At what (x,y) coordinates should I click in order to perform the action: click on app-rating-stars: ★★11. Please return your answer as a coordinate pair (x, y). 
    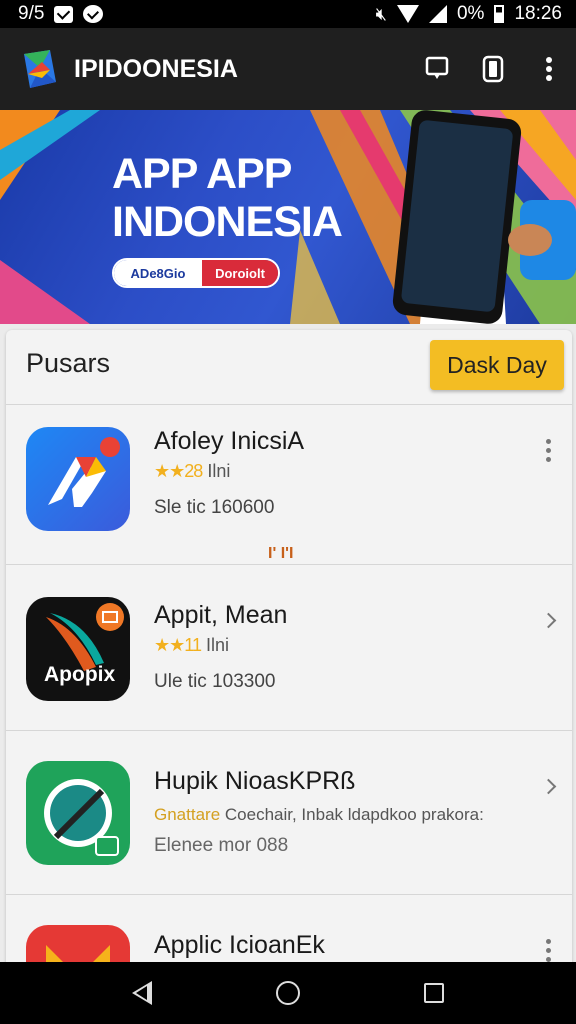
    Looking at the image, I should click on (178, 645).